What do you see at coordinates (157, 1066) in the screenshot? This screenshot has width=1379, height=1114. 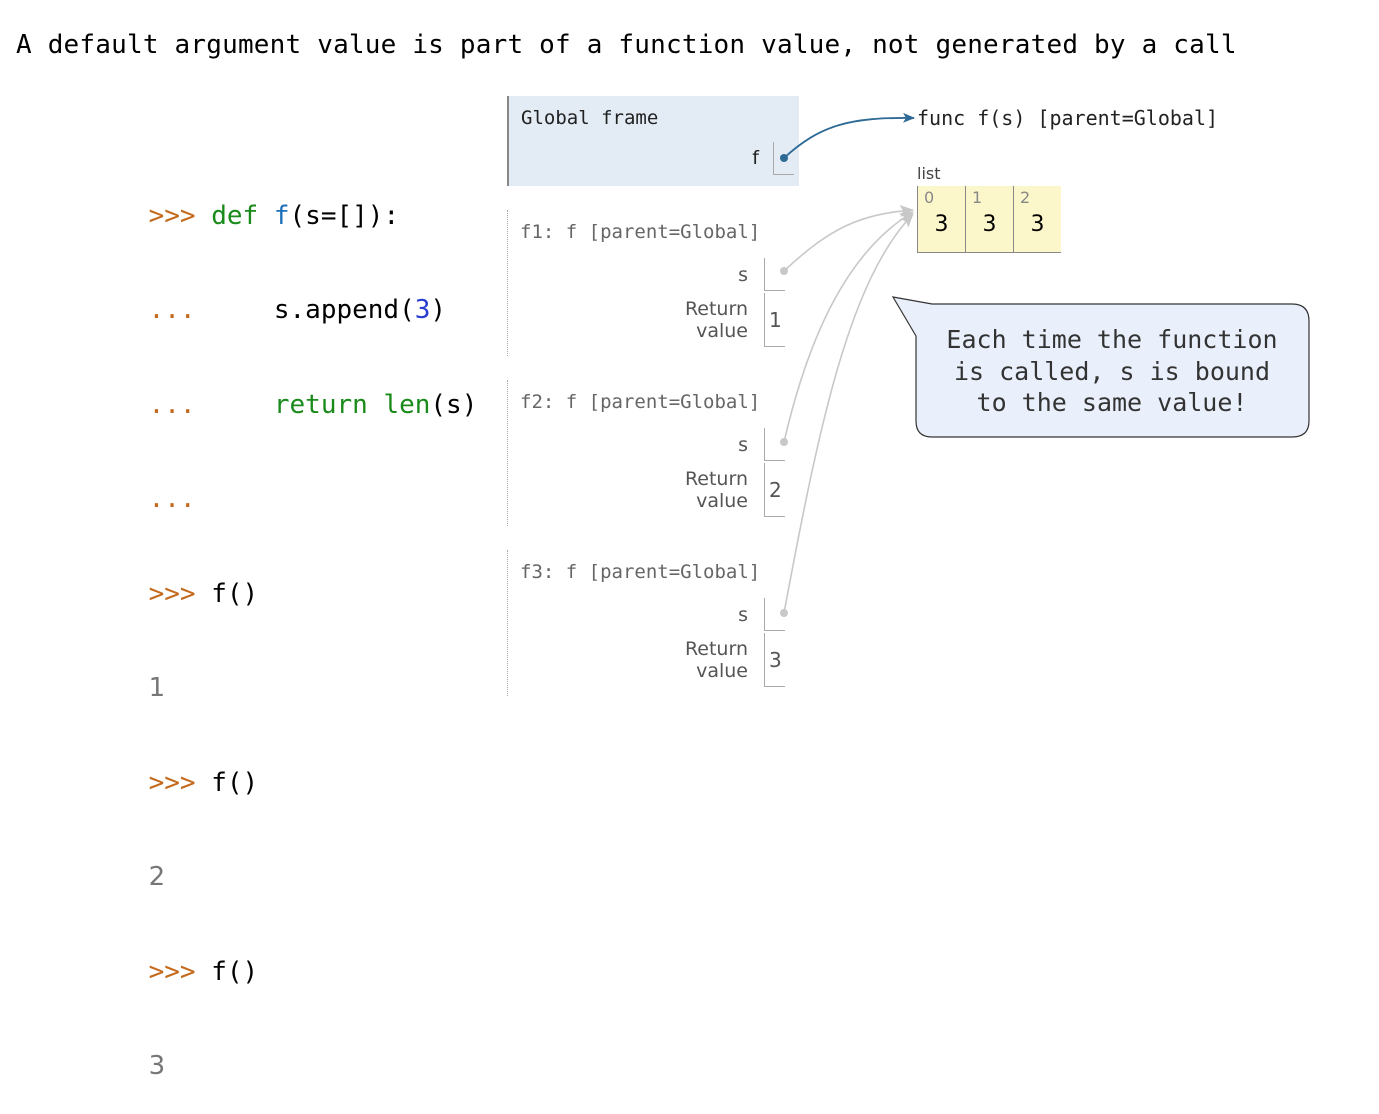 I see `output-value: 3` at bounding box center [157, 1066].